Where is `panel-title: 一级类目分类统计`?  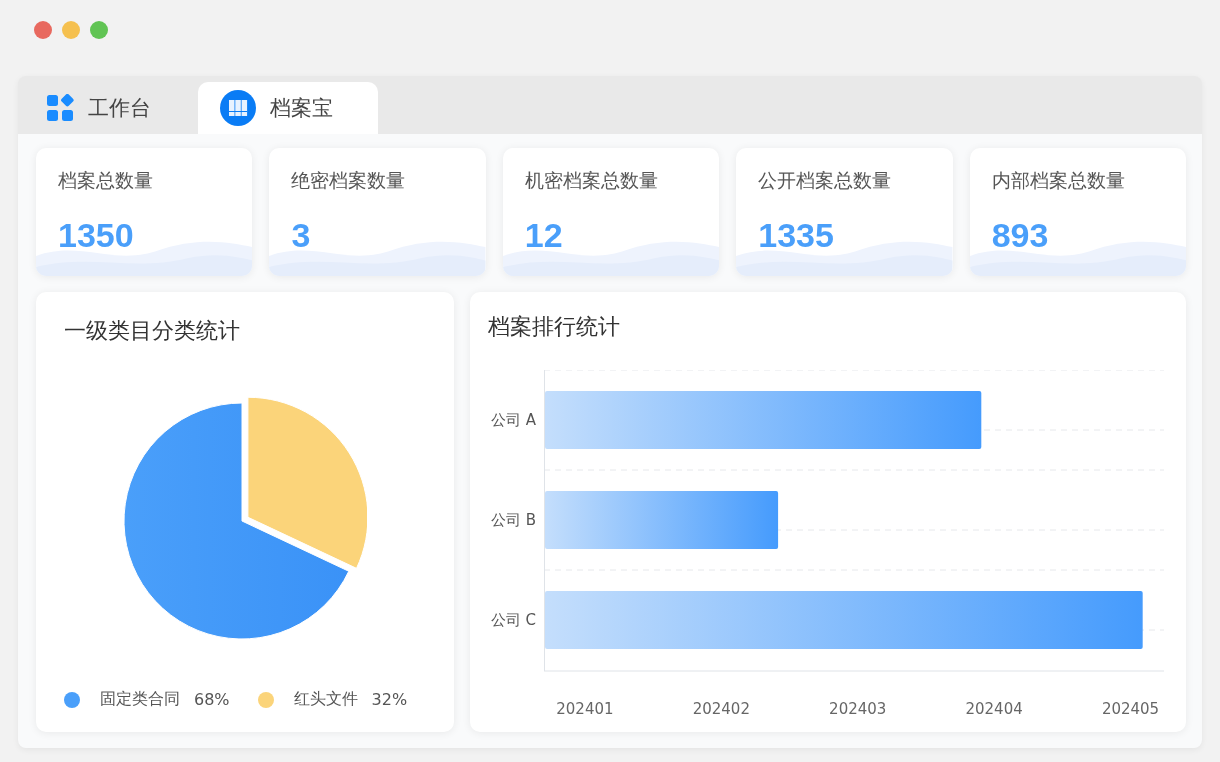
panel-title: 一级类目分类统计 is located at coordinates (152, 331).